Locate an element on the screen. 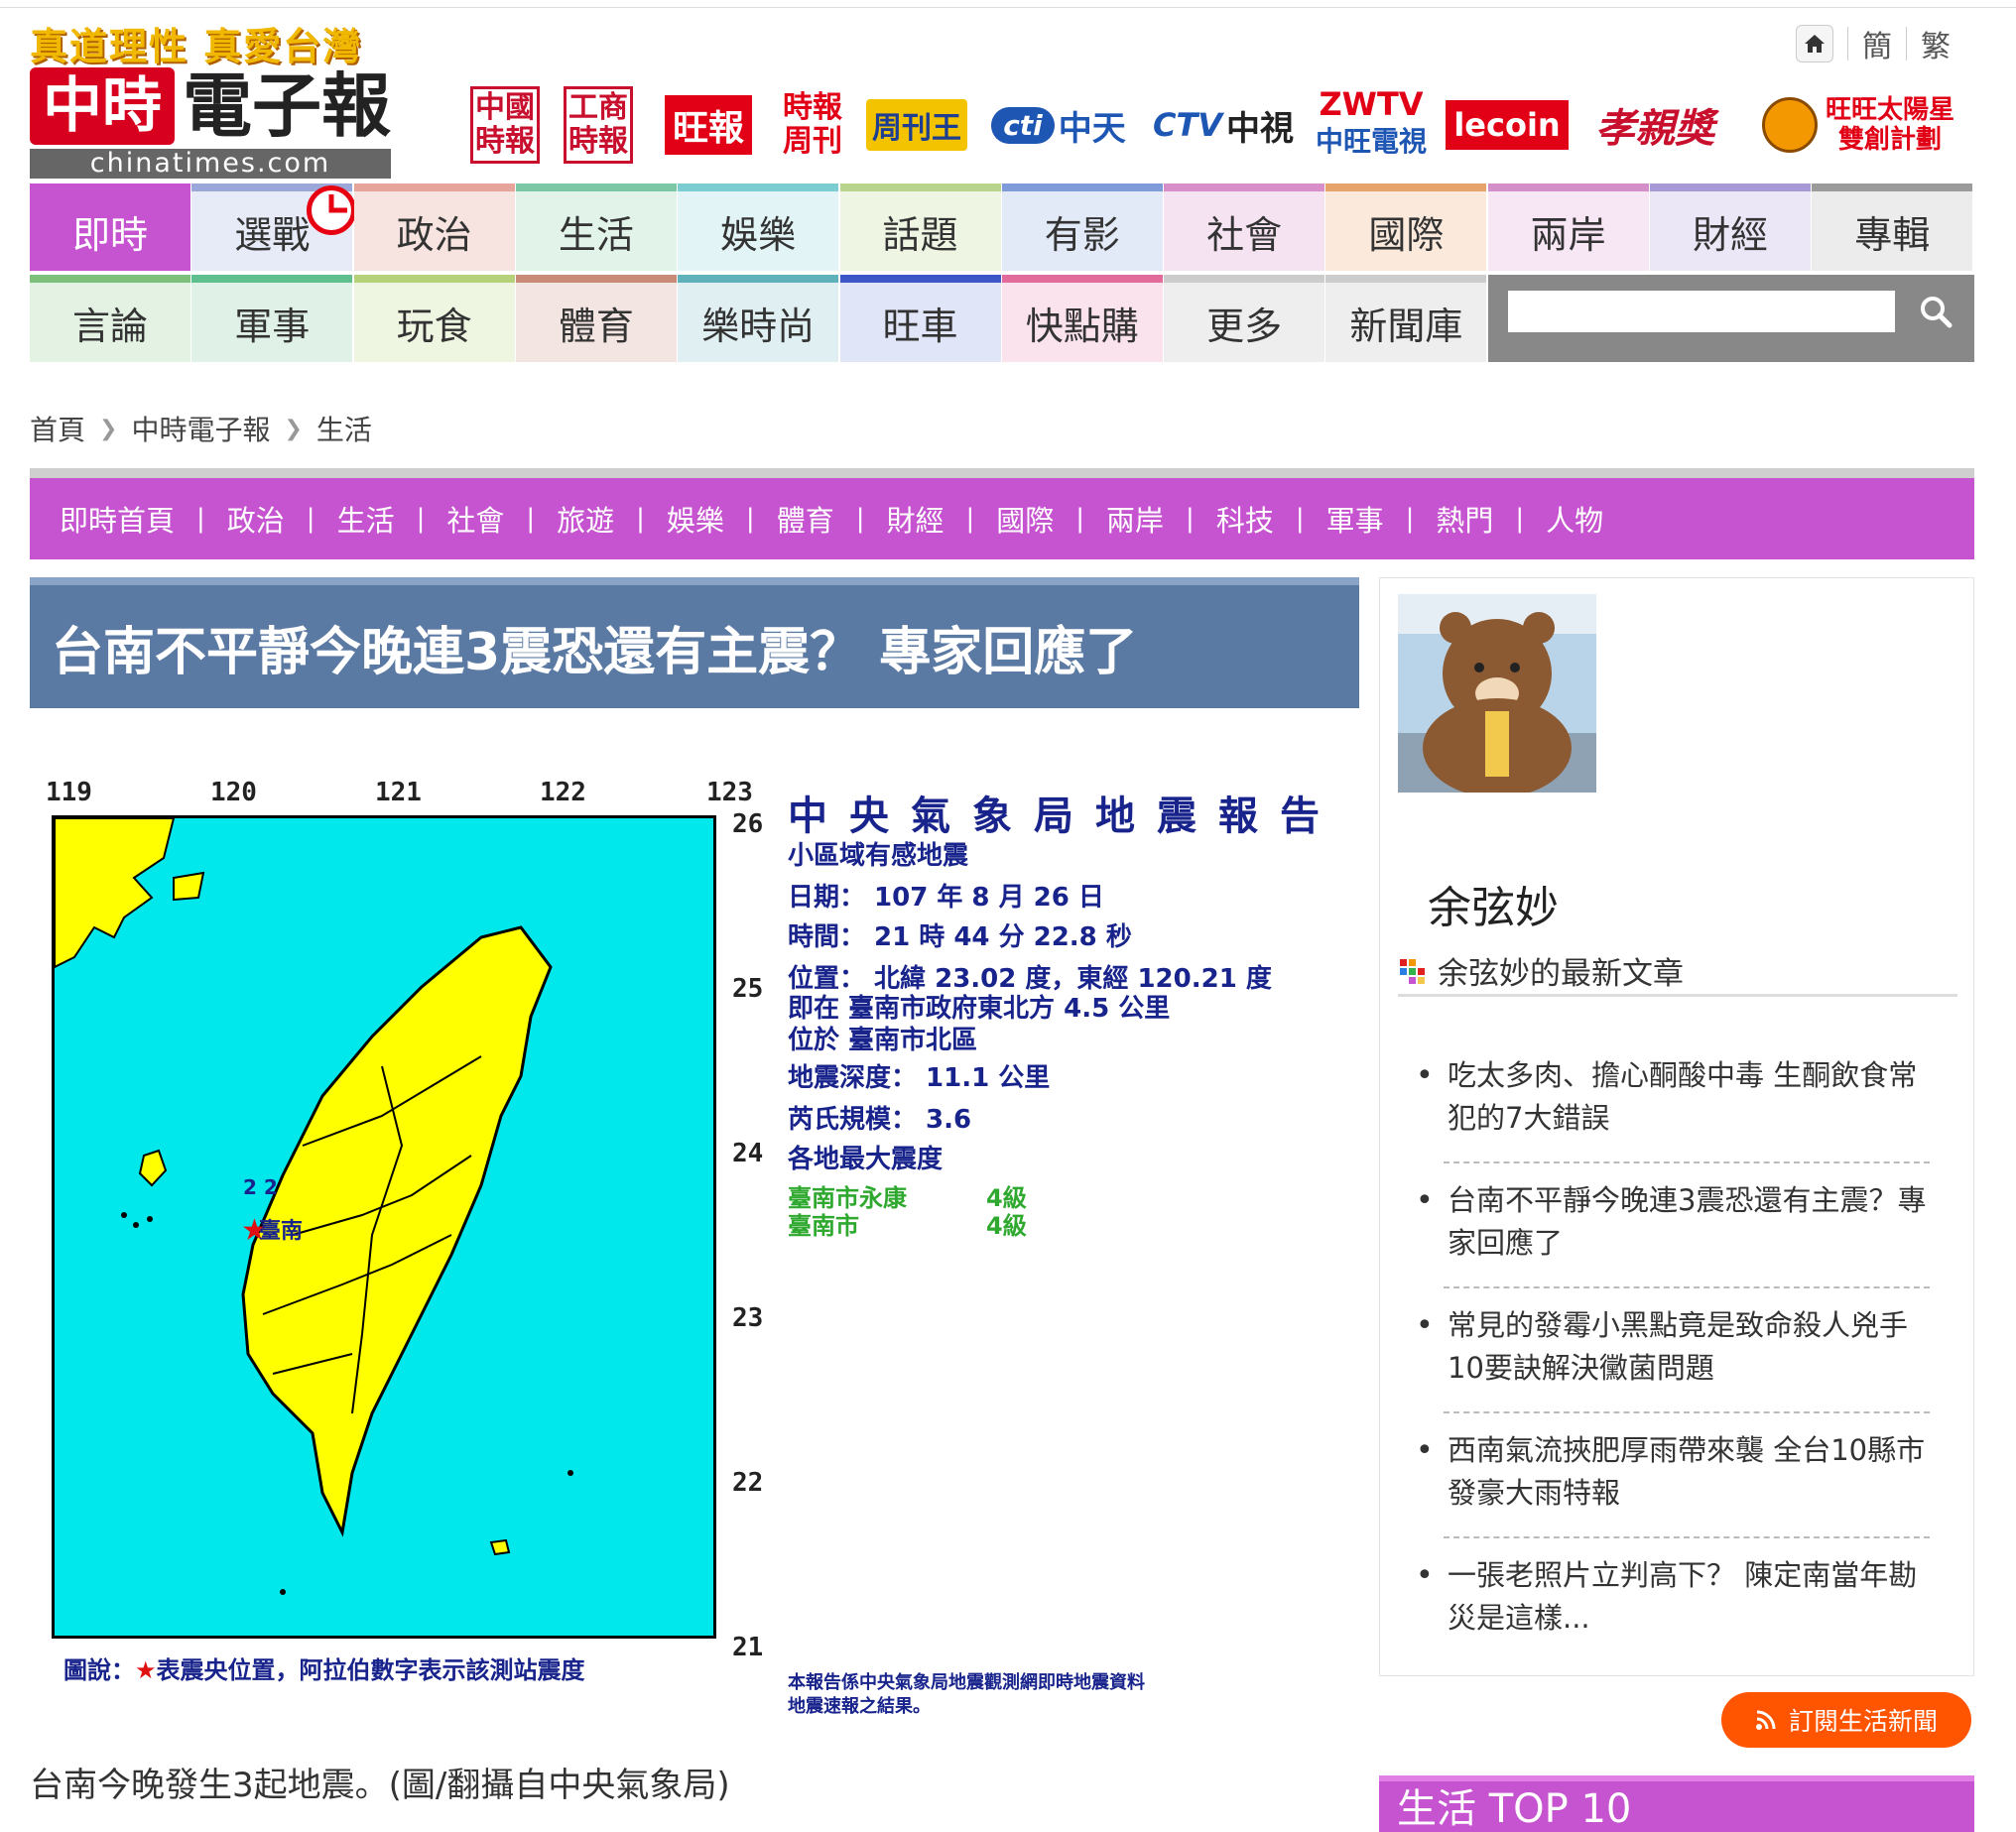  subnav-item: 軍事 is located at coordinates (1355, 519).